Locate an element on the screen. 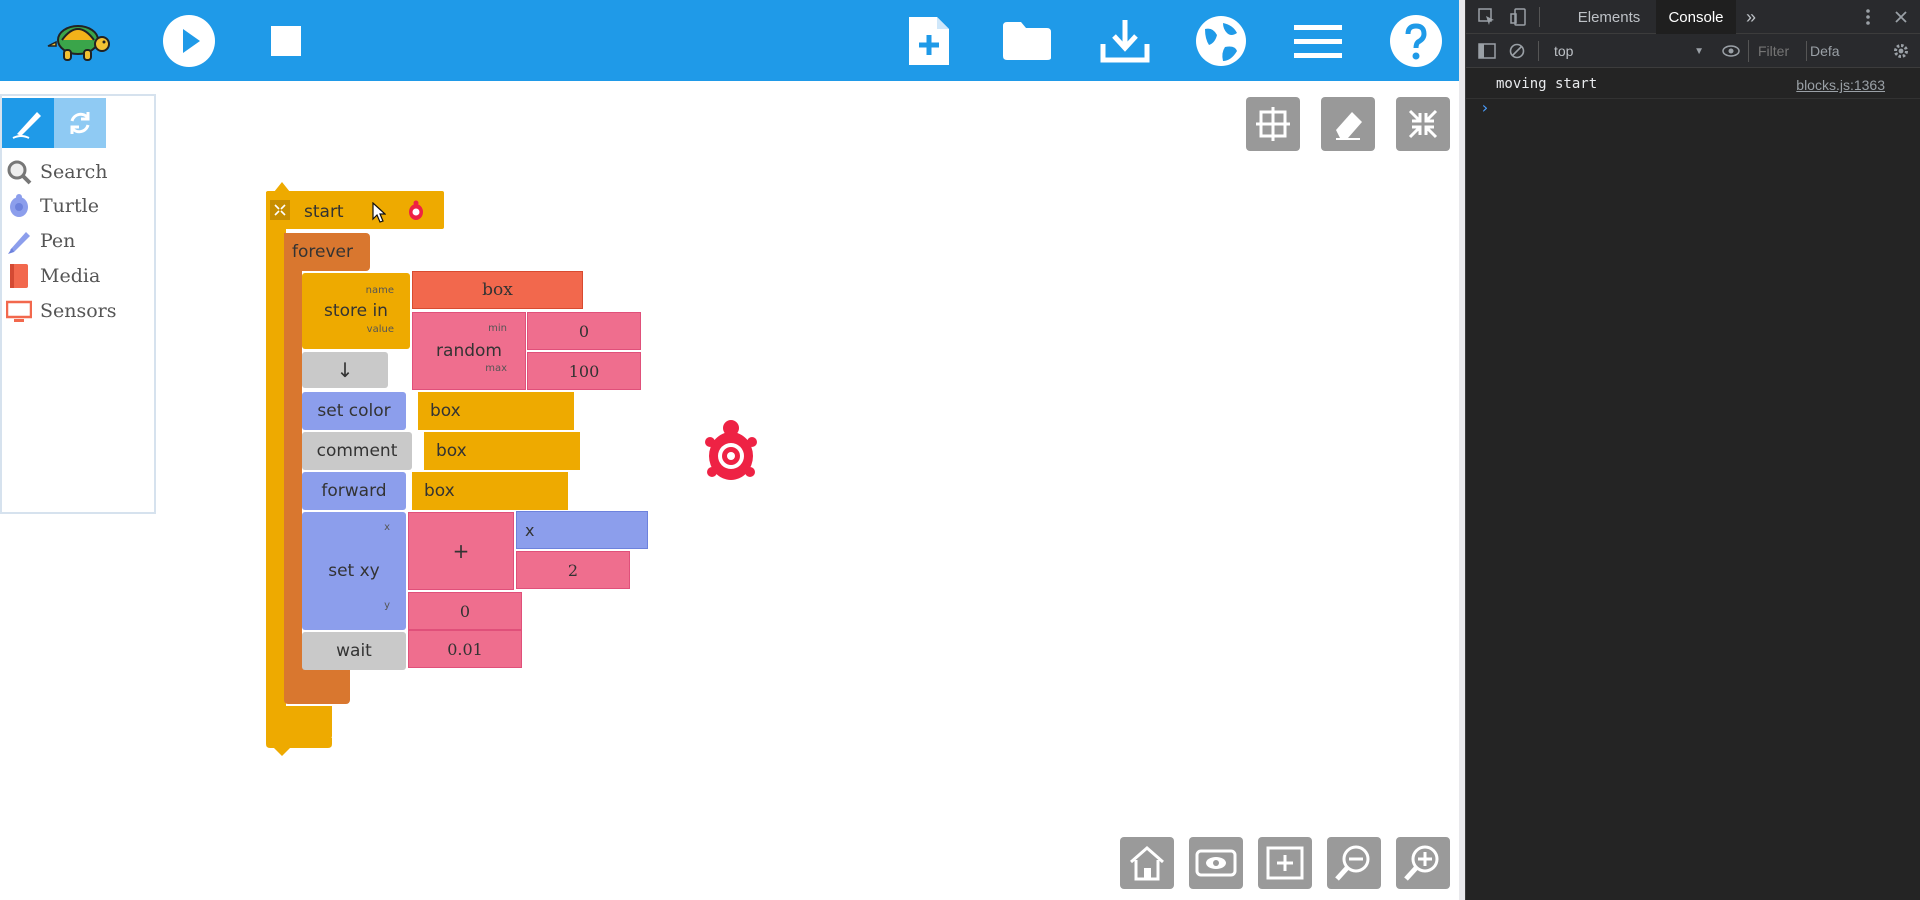 Image resolution: width=1920 pixels, height=900 pixels. collapse-icon is located at coordinates (1423, 124).